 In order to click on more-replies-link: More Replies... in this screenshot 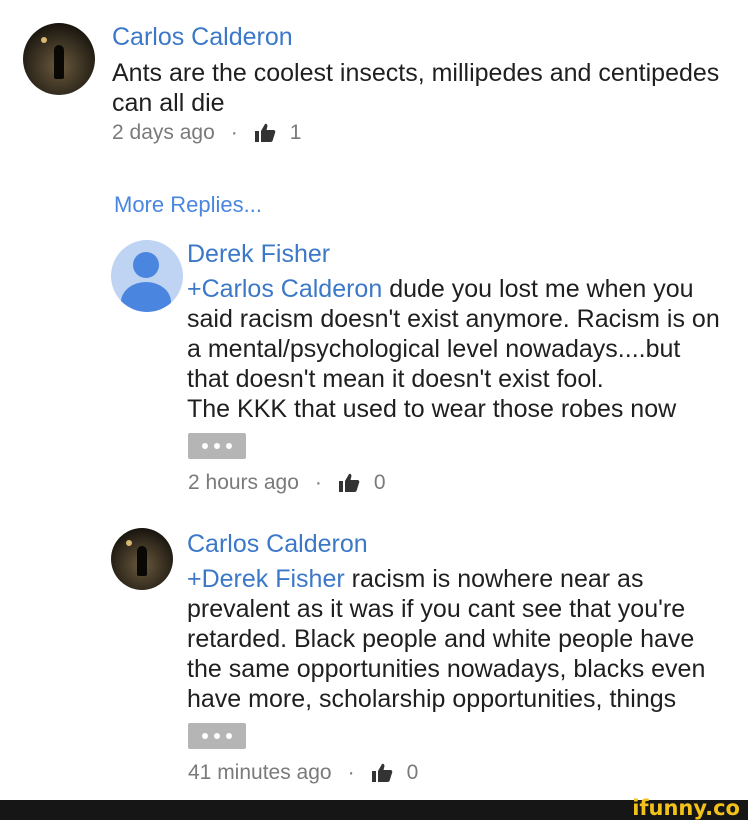, I will do `click(188, 205)`.